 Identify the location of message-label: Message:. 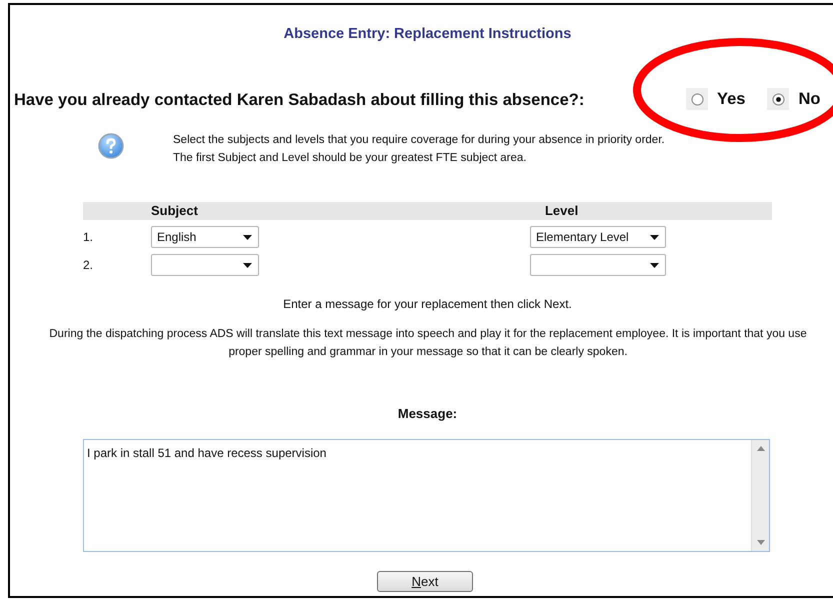
(427, 414).